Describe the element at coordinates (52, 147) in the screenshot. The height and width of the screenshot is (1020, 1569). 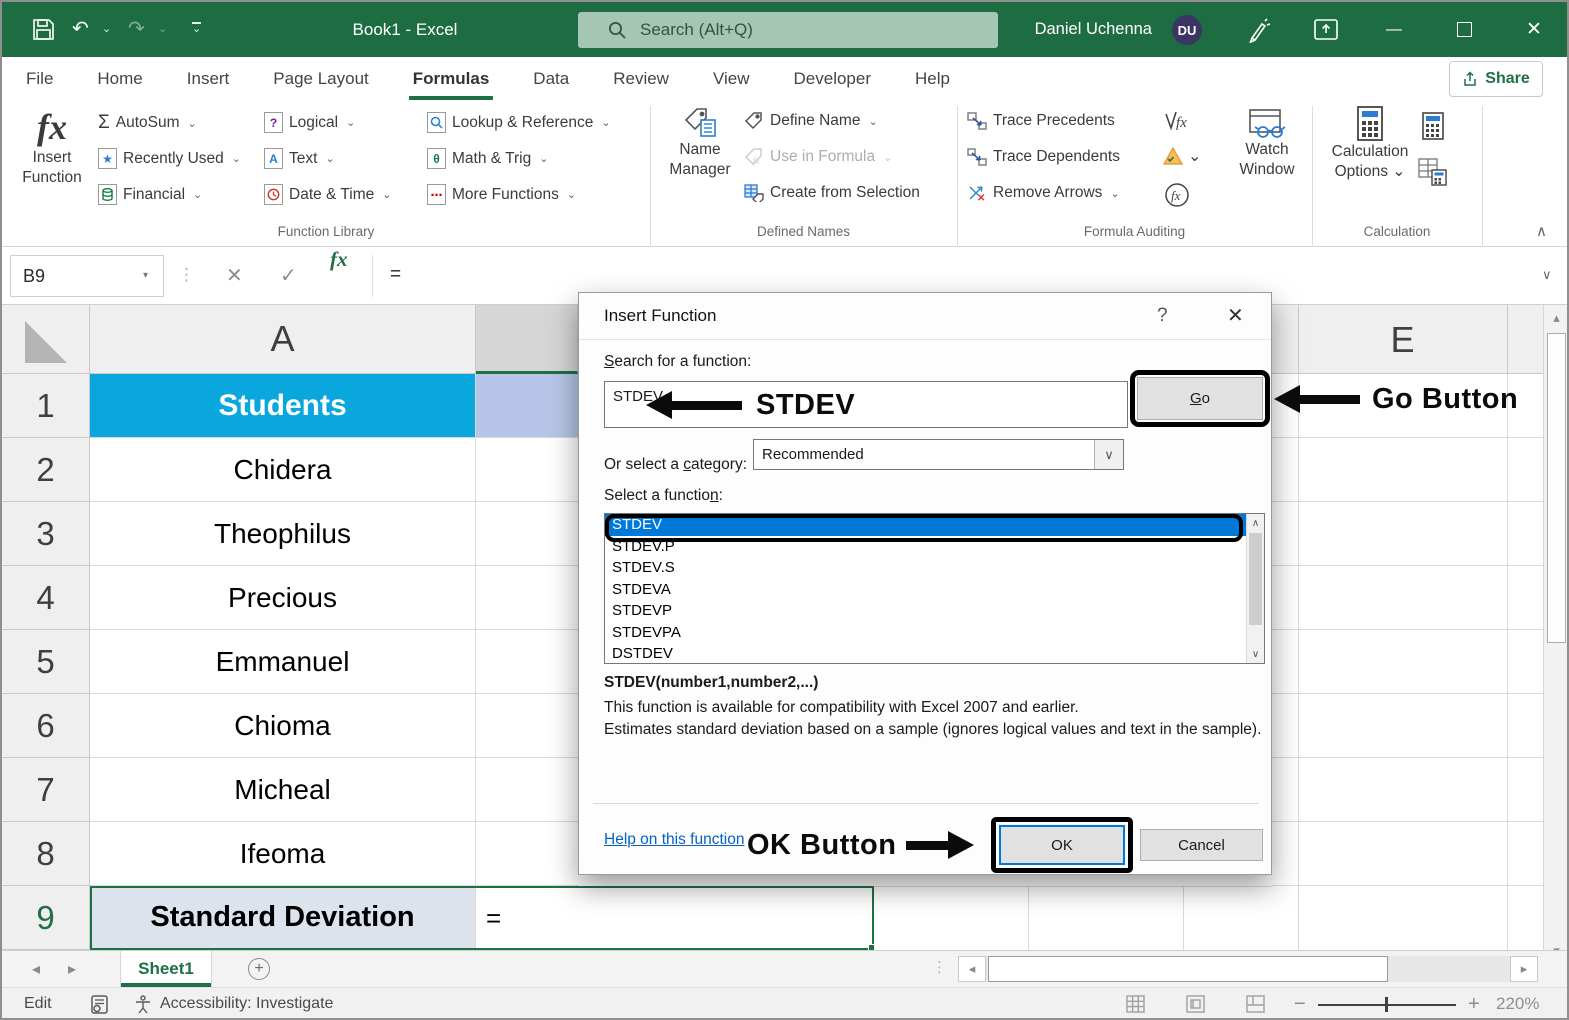
I see `insert-function-button: fx Insert Function` at that location.